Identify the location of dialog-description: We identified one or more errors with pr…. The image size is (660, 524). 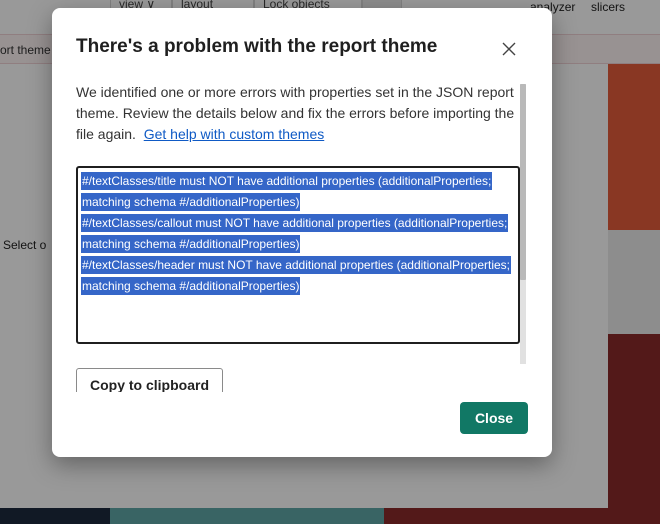
(299, 113).